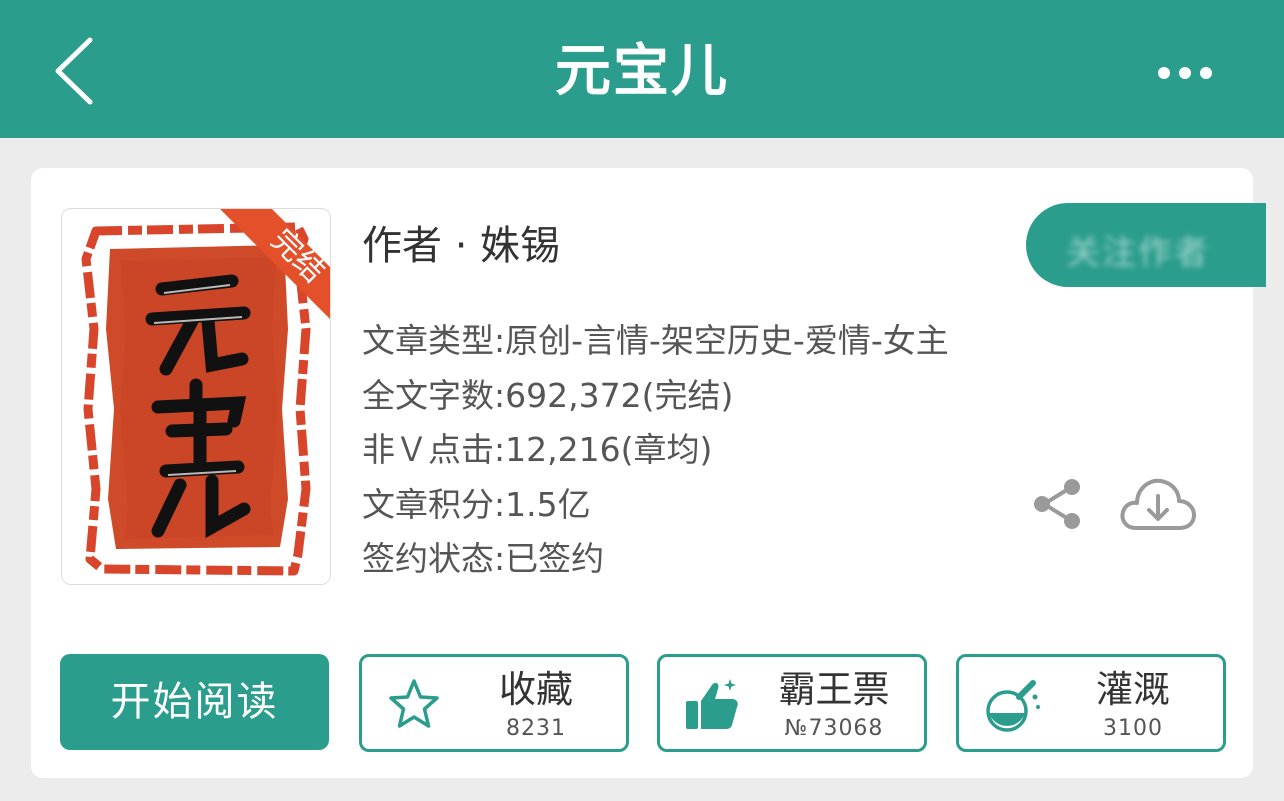 The height and width of the screenshot is (801, 1284). Describe the element at coordinates (548, 395) in the screenshot. I see `info-word-count: 全文字数:692,372(完结)` at that location.